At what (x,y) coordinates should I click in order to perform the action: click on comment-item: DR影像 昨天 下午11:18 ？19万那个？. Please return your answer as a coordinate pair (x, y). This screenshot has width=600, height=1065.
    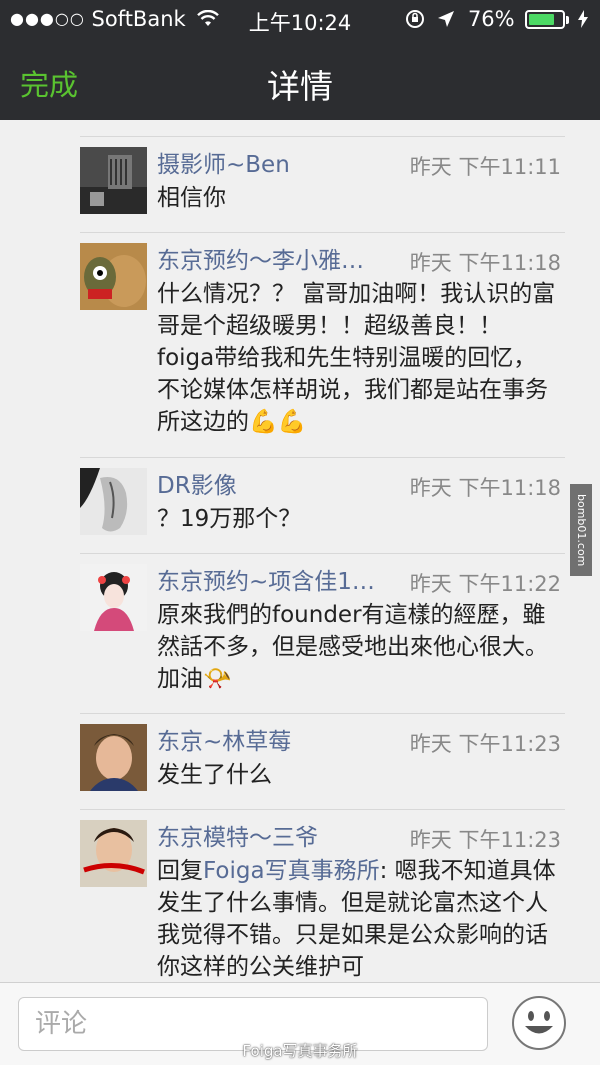
    Looking at the image, I should click on (322, 505).